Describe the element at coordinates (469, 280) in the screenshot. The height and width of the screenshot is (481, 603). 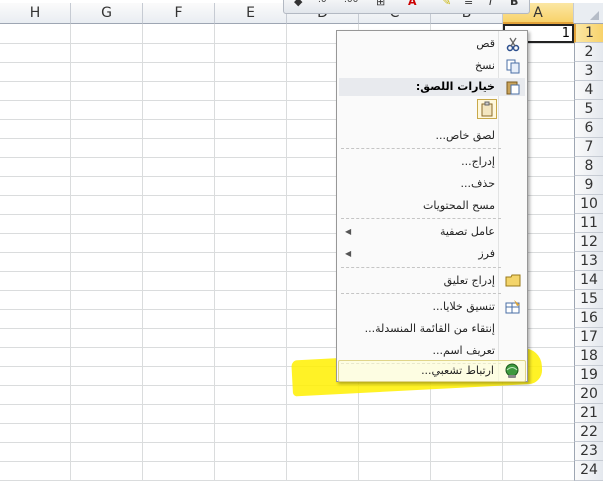
I see `menu-item-label: إدراج تعليق` at that location.